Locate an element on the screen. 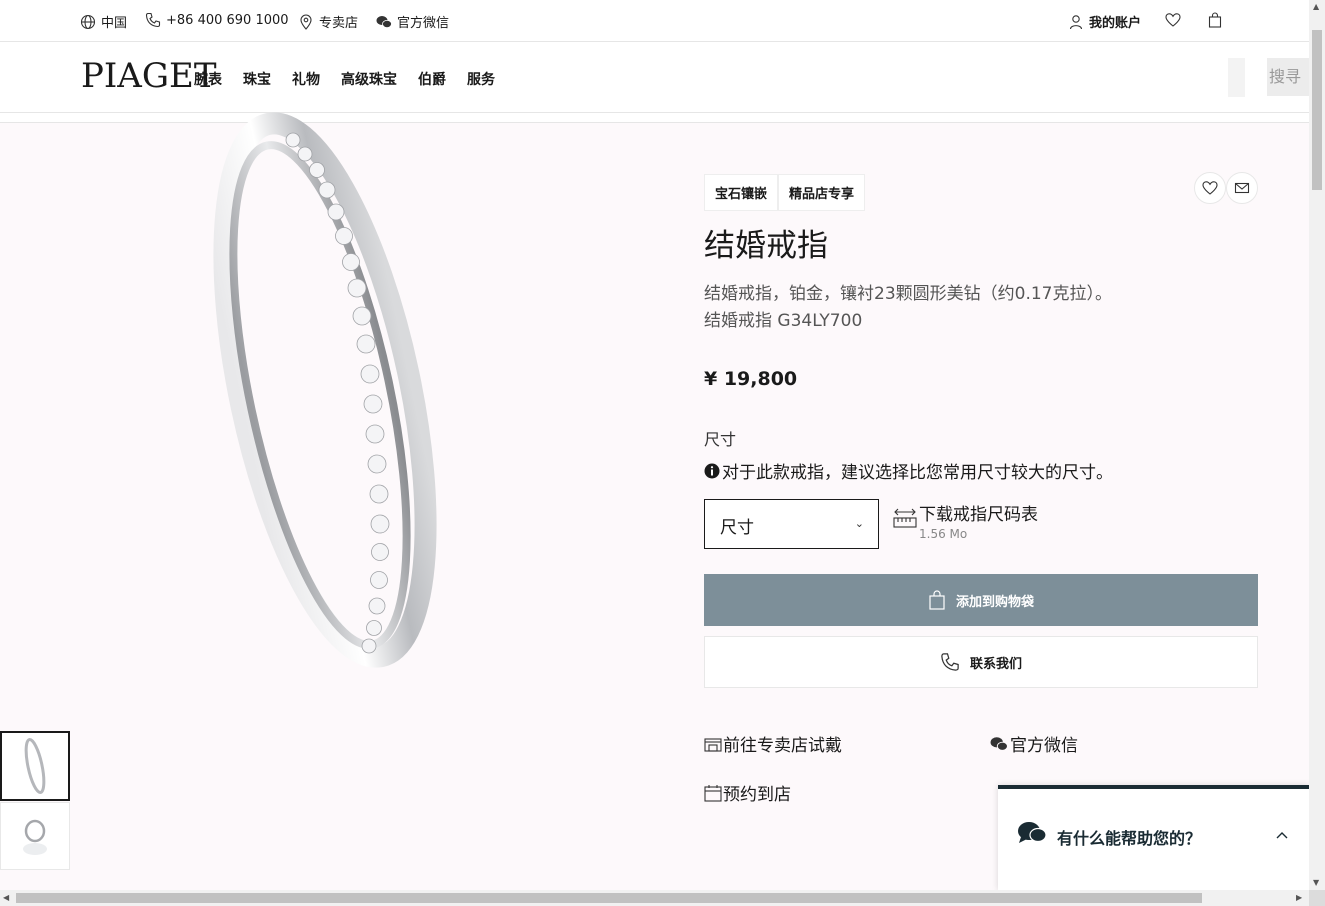 This screenshot has height=906, width=1325. share-email-button is located at coordinates (1242, 188).